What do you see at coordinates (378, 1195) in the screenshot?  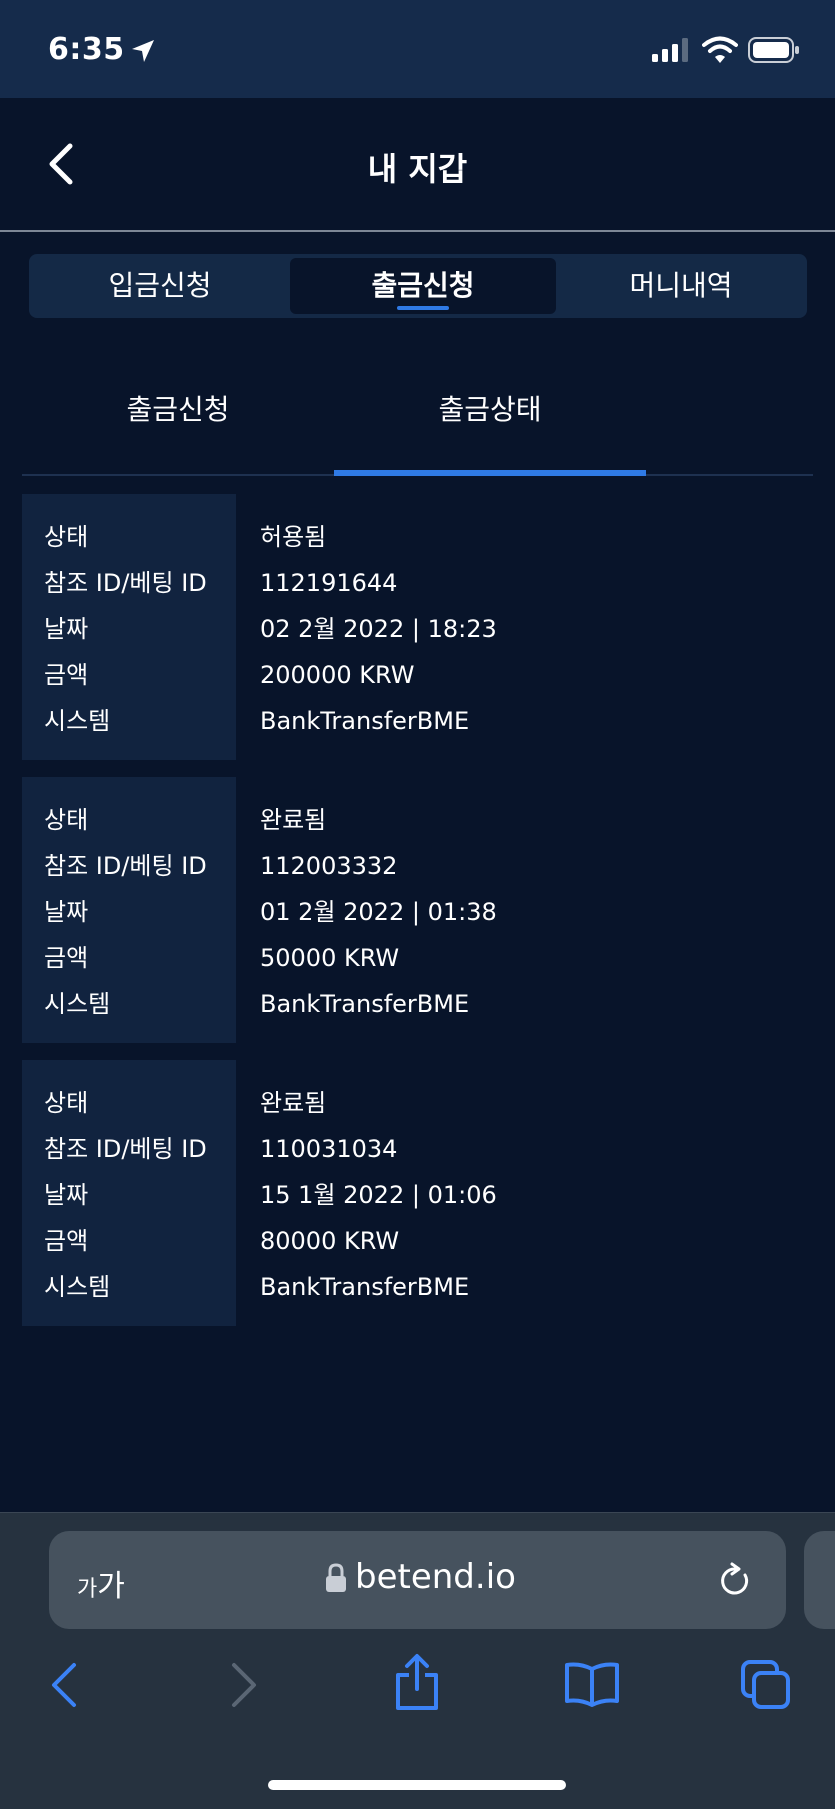 I see `value-date: 15 1월 2022 | 01:06` at bounding box center [378, 1195].